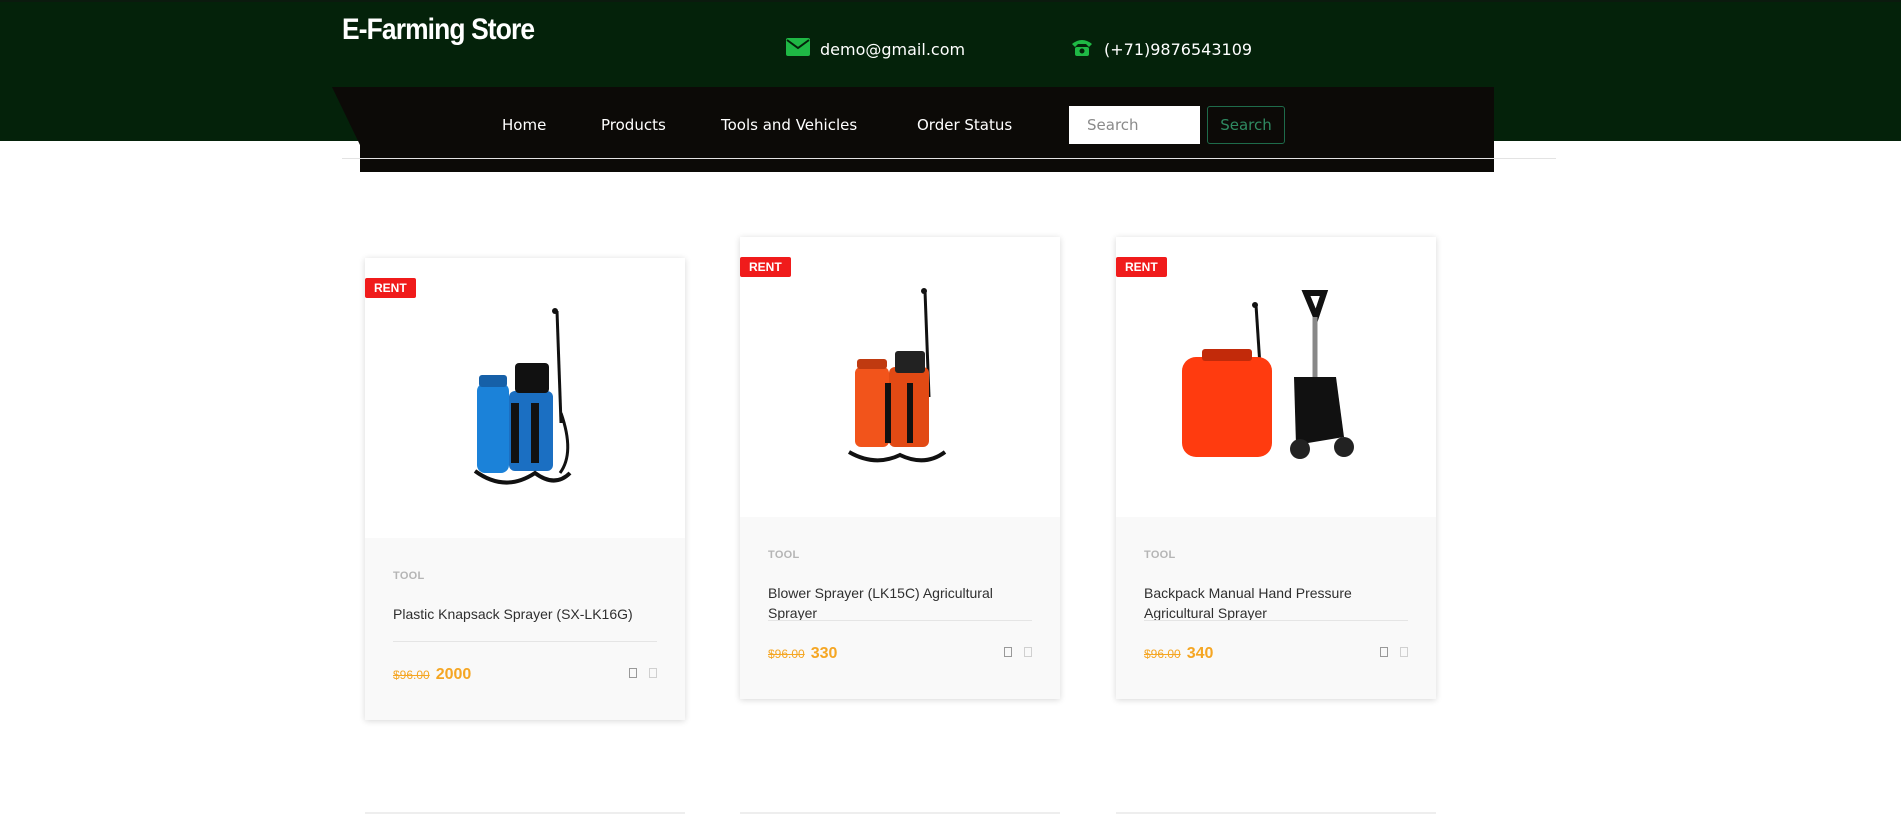 The image size is (1901, 814). I want to click on nav-home: Home, so click(524, 125).